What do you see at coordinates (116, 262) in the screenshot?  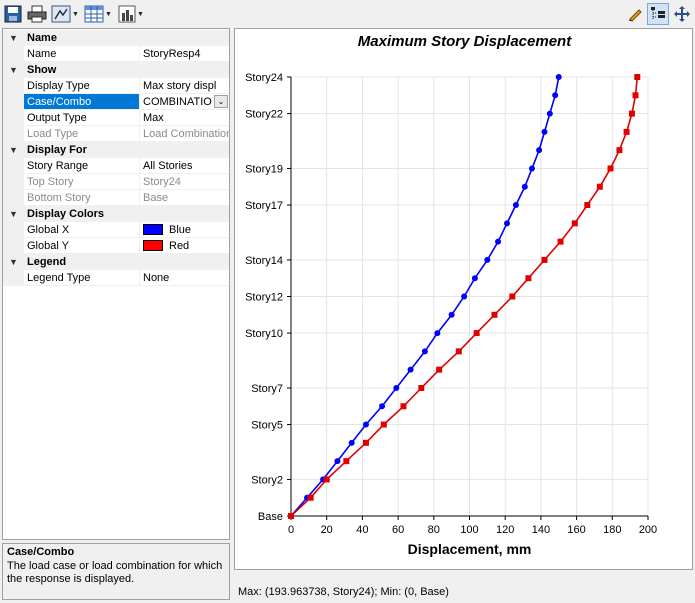 I see `category-legend: ▼ Legend` at bounding box center [116, 262].